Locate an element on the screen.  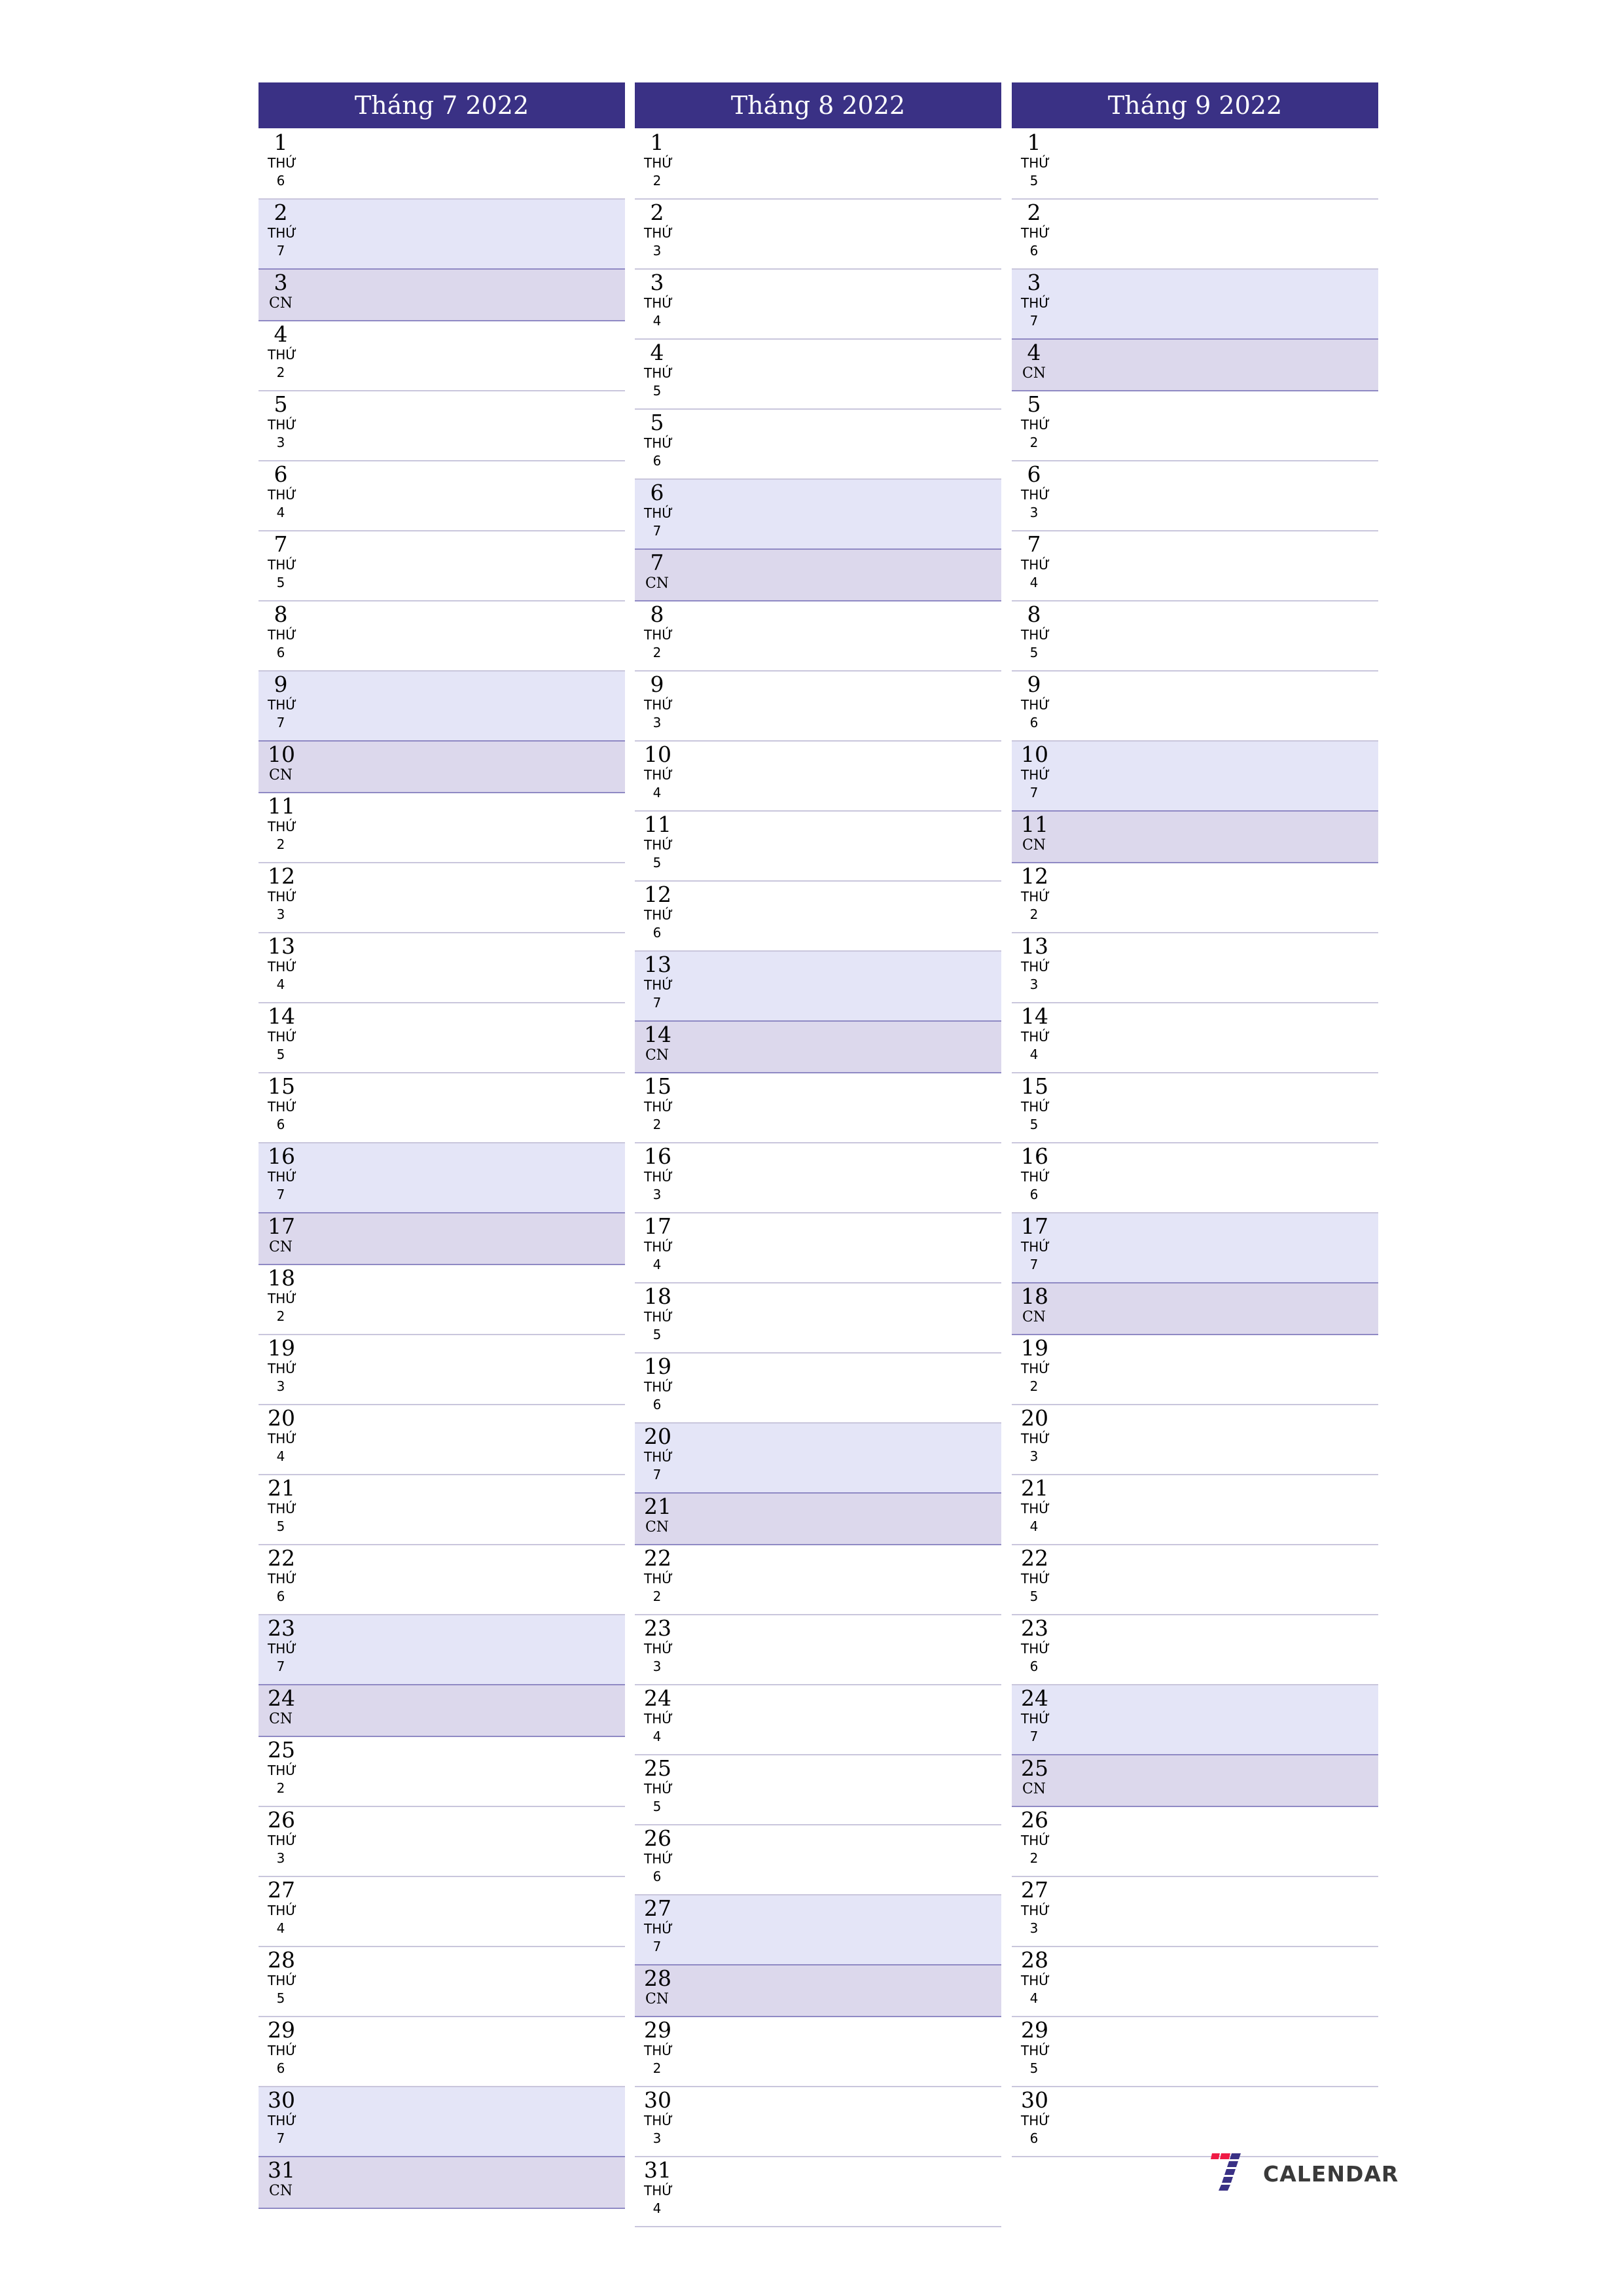
day-row-sunday: 3 CN is located at coordinates (442, 295).